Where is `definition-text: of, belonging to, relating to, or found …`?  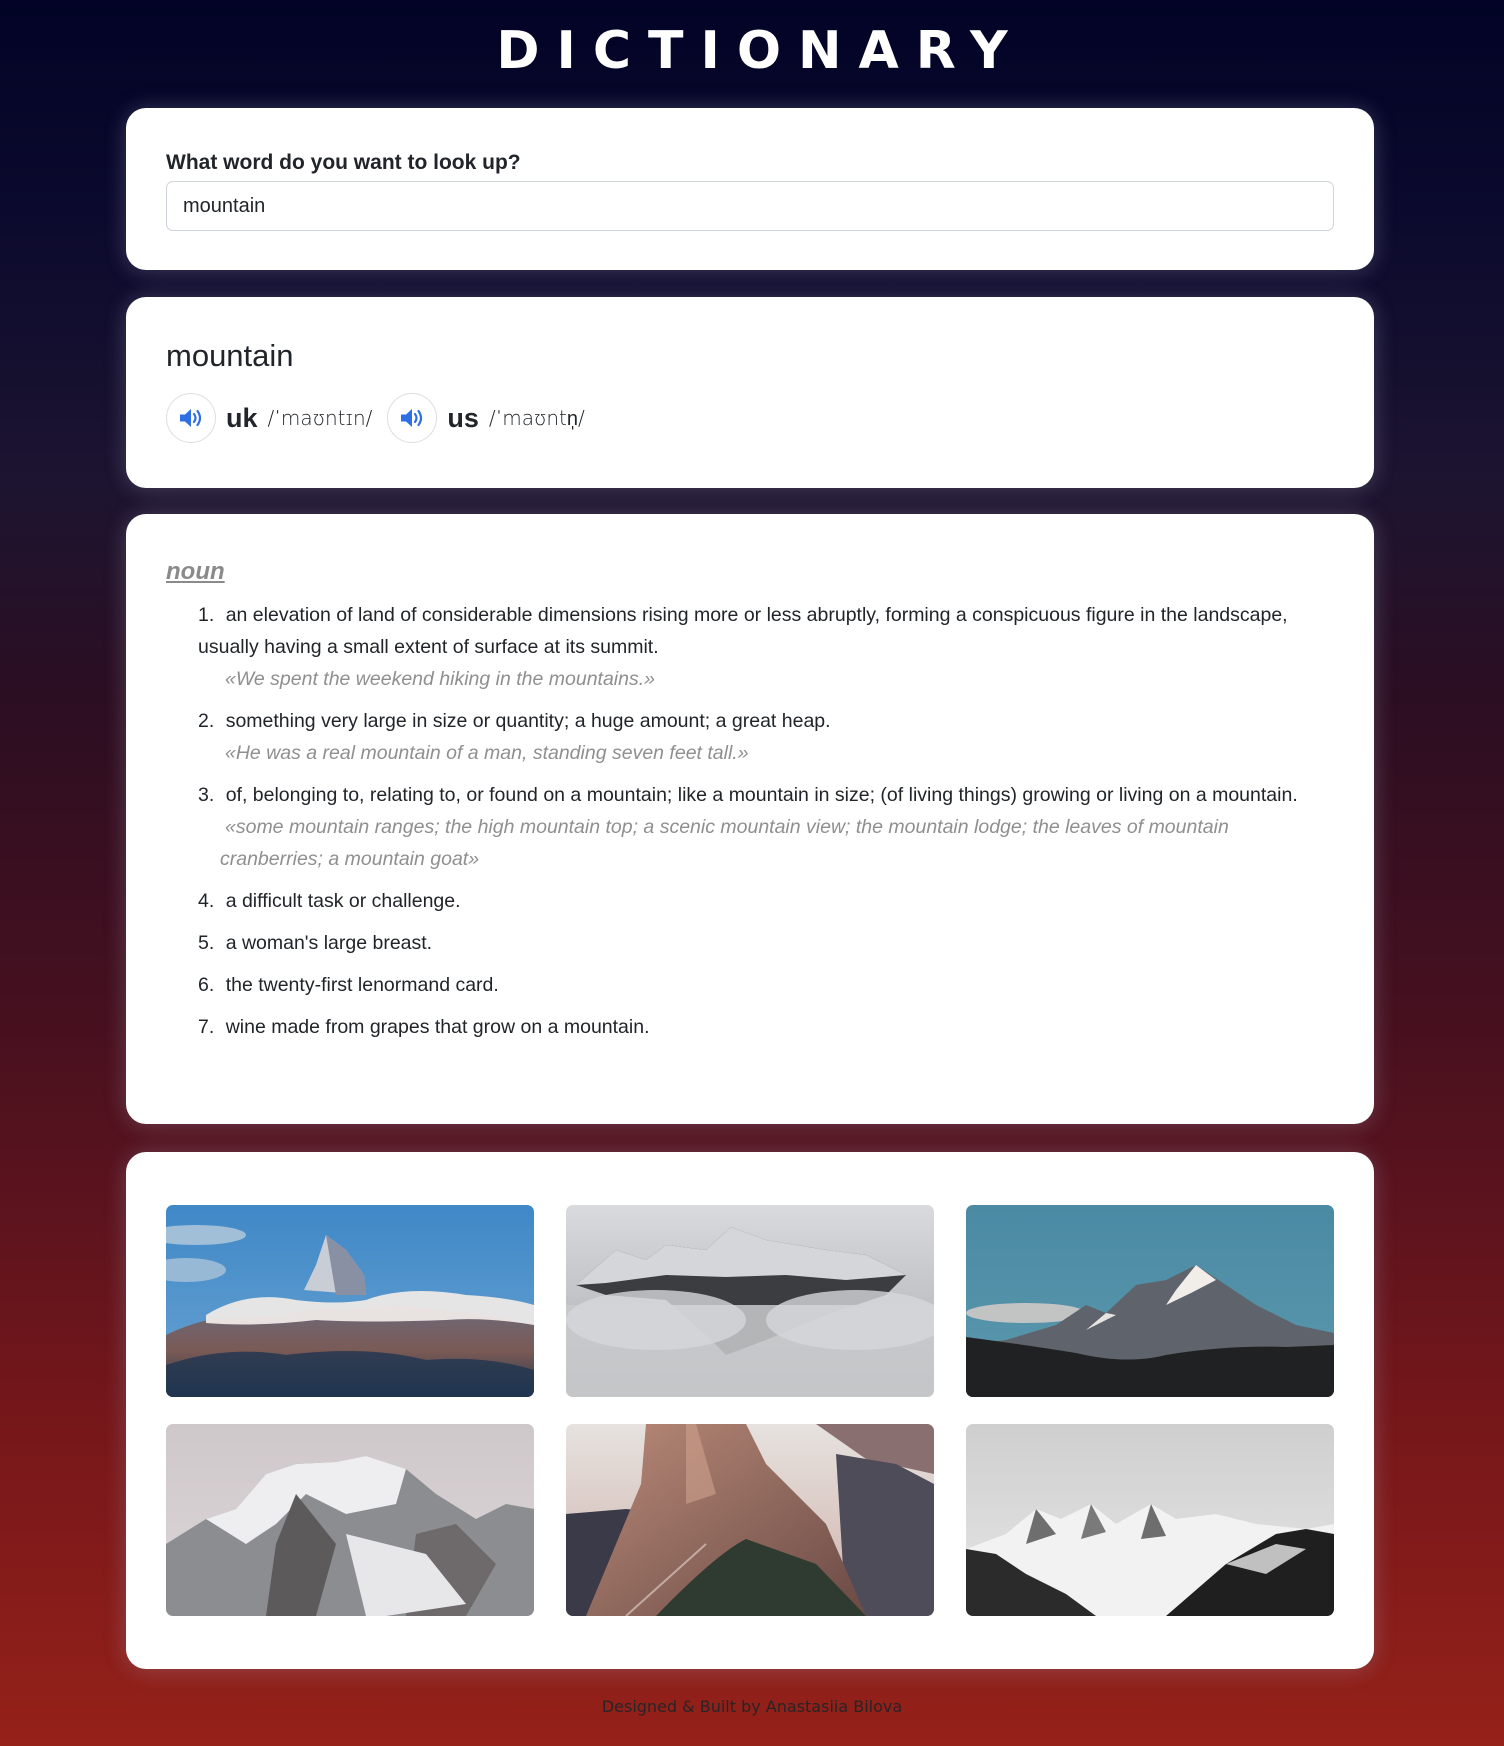
definition-text: of, belonging to, relating to, or found … is located at coordinates (761, 795).